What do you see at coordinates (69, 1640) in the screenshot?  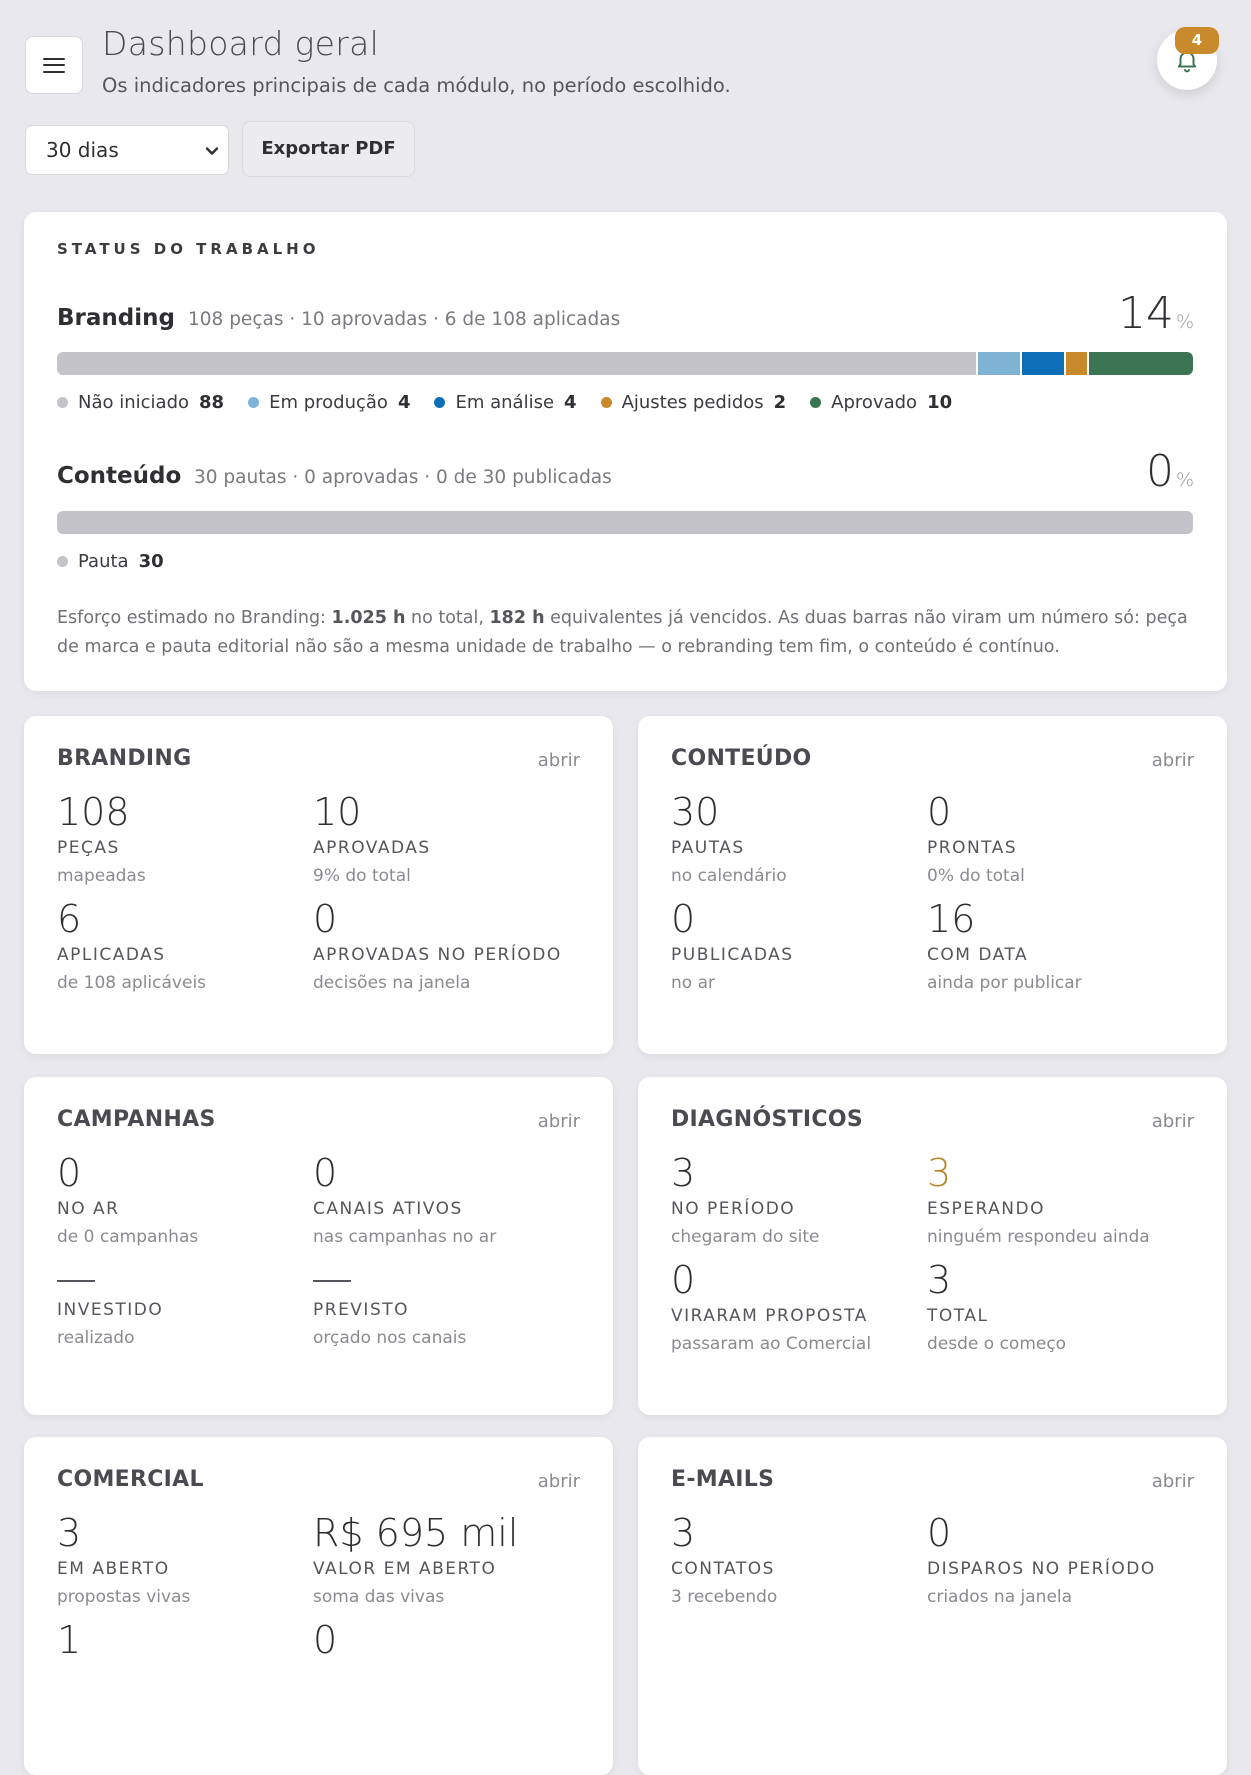 I see `metric-value: 1` at bounding box center [69, 1640].